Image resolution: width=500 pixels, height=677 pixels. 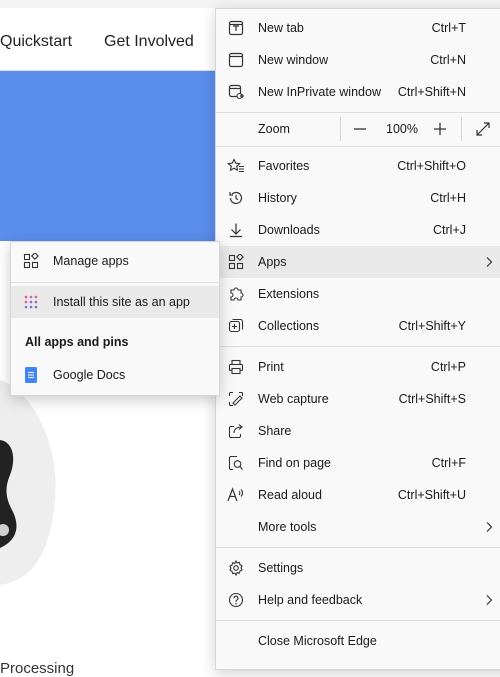 I want to click on submenu-heading: All apps and pins, so click(x=77, y=342).